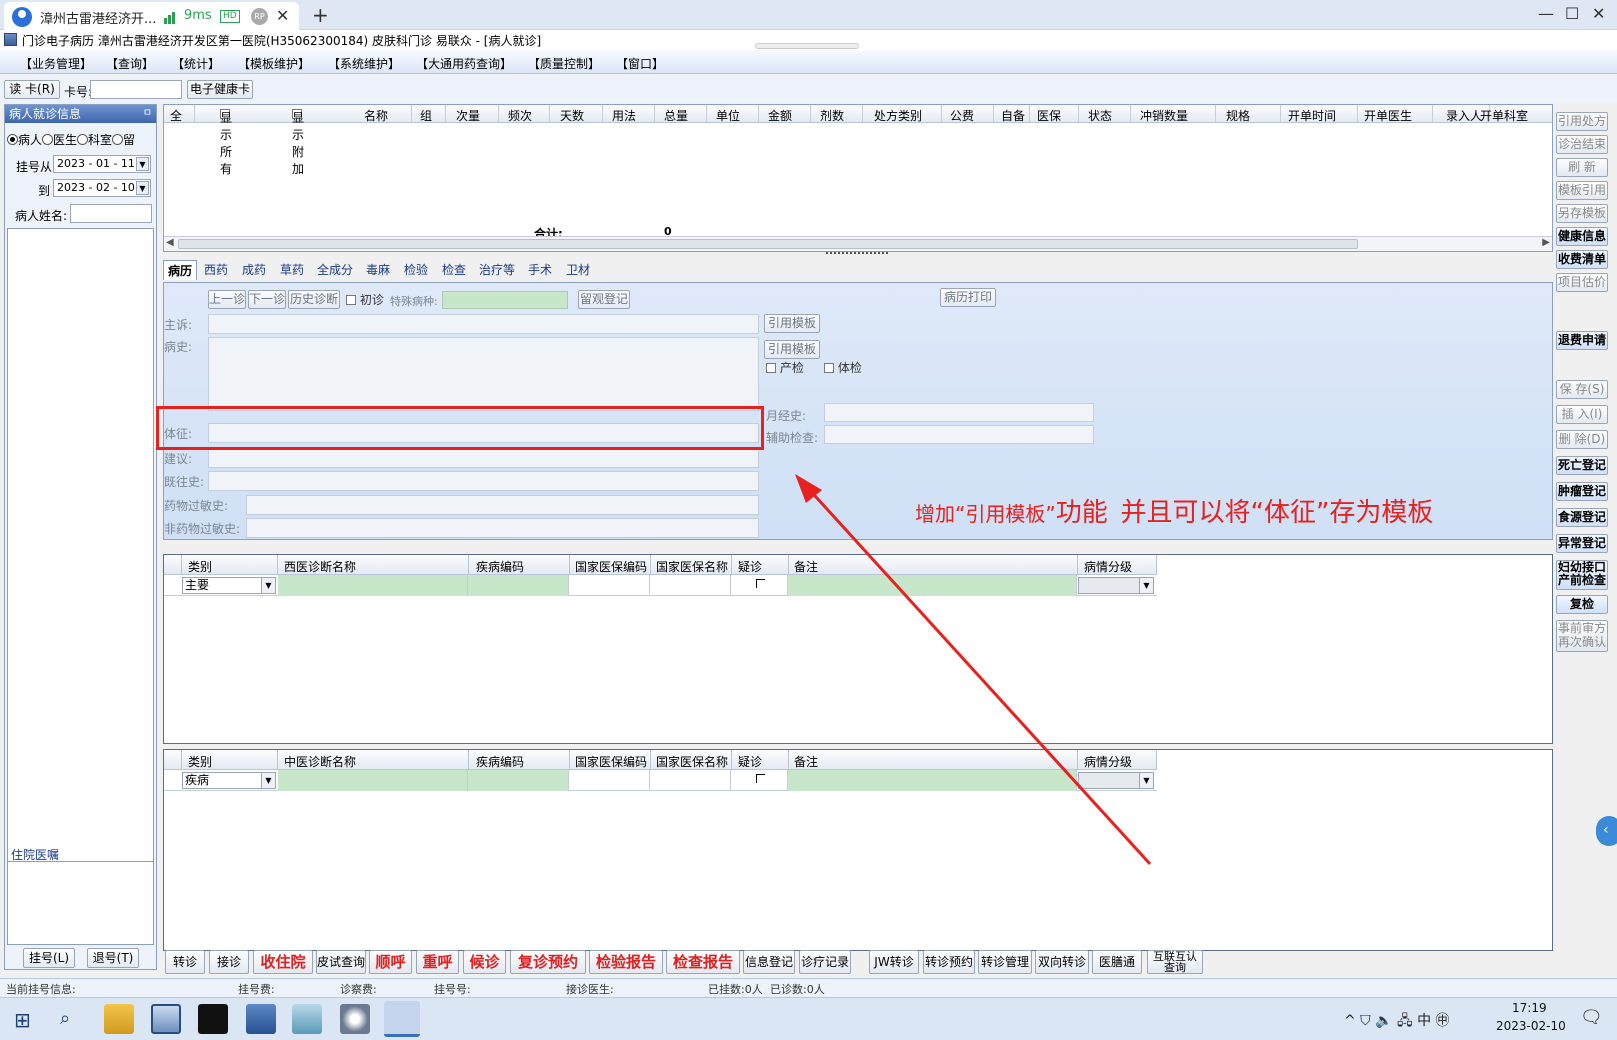 The height and width of the screenshot is (1040, 1617). What do you see at coordinates (609, 585) in the screenshot?
I see `nhsa-code-cell` at bounding box center [609, 585].